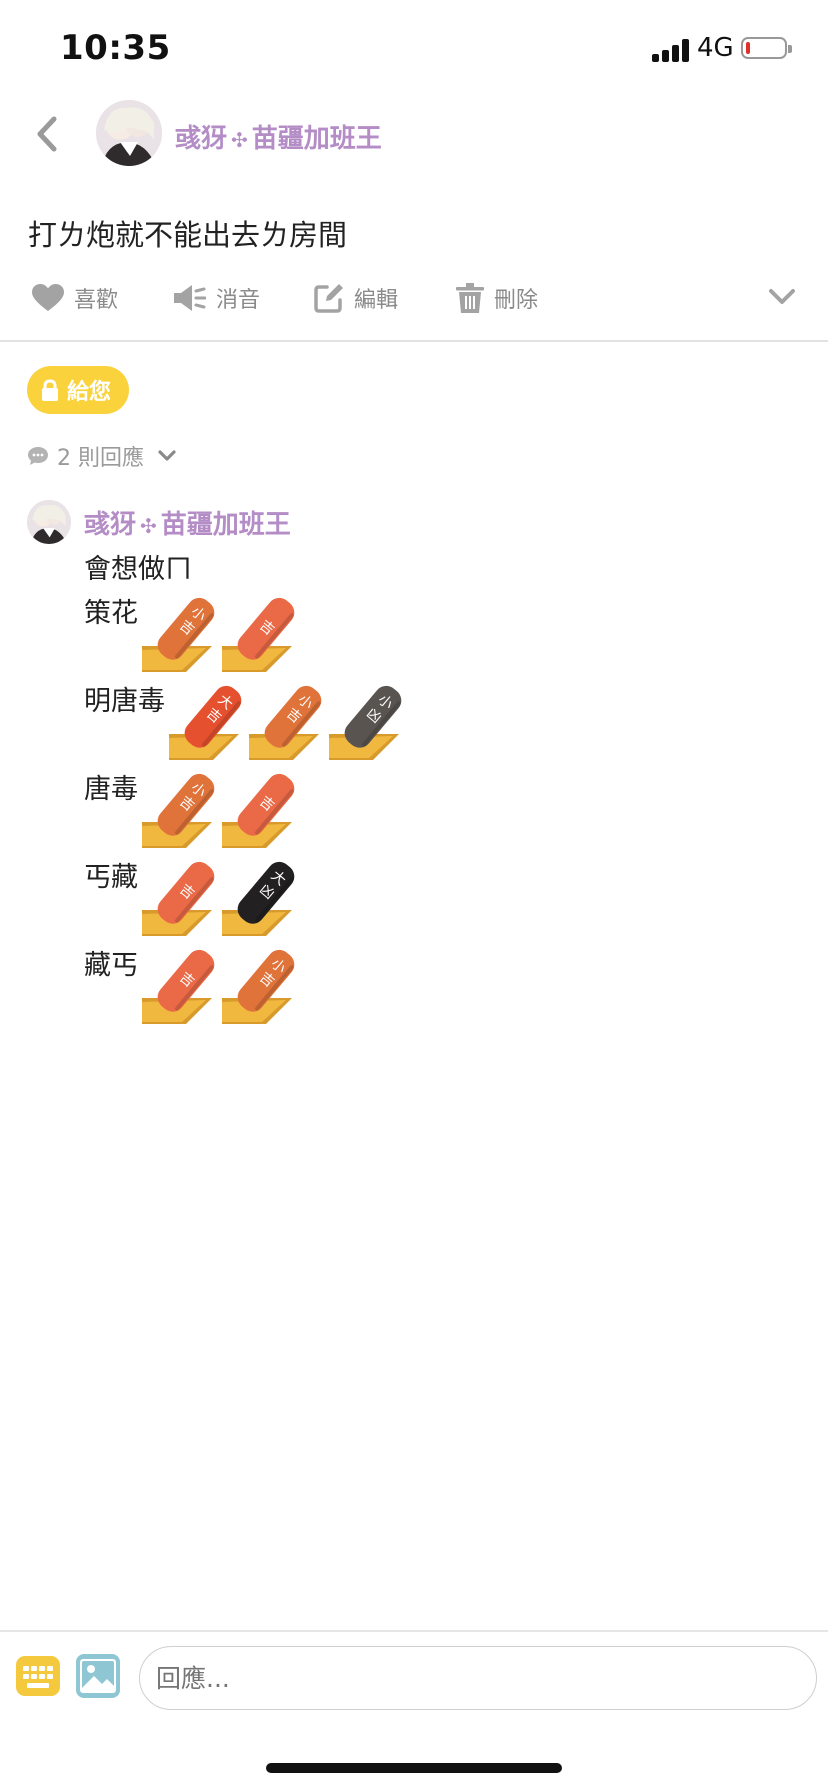 This screenshot has height=1792, width=828. Describe the element at coordinates (190, 298) in the screenshot. I see `speaker-mute-icon` at that location.